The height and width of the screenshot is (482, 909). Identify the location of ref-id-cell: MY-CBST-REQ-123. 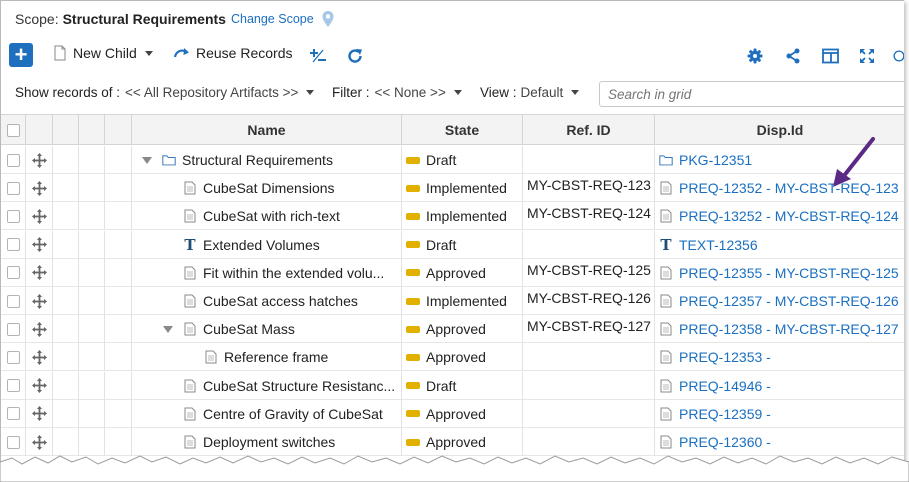
(589, 188).